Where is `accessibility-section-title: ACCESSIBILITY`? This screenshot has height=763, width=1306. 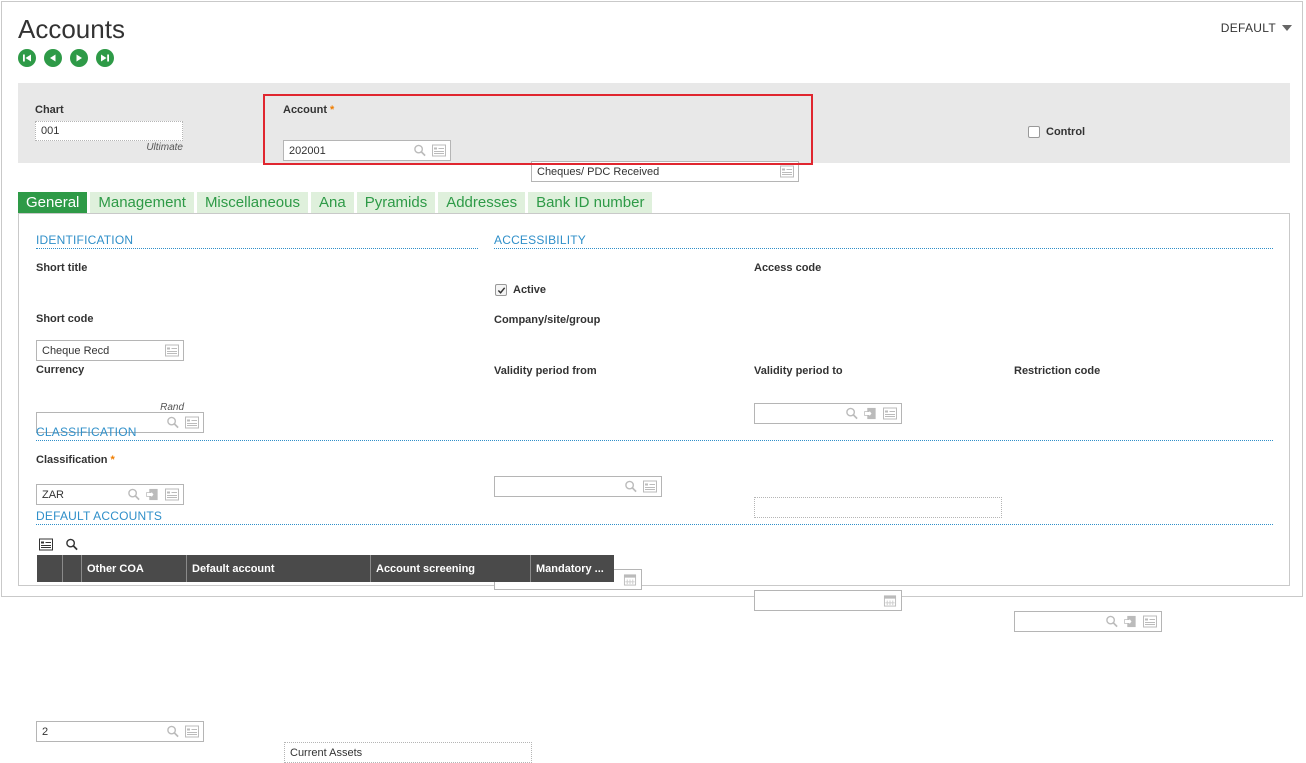
accessibility-section-title: ACCESSIBILITY is located at coordinates (540, 240).